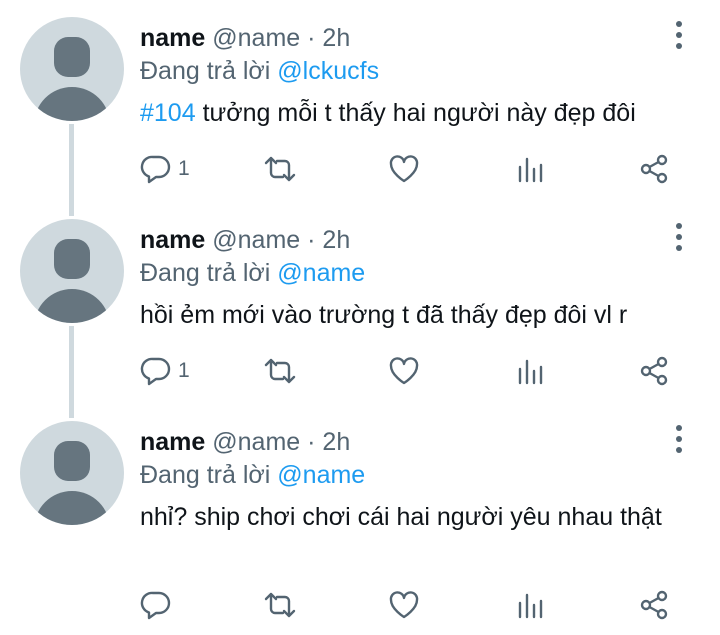 Image resolution: width=720 pixels, height=635 pixels. Describe the element at coordinates (328, 71) in the screenshot. I see `reply-mention-link: @lckucfs` at that location.